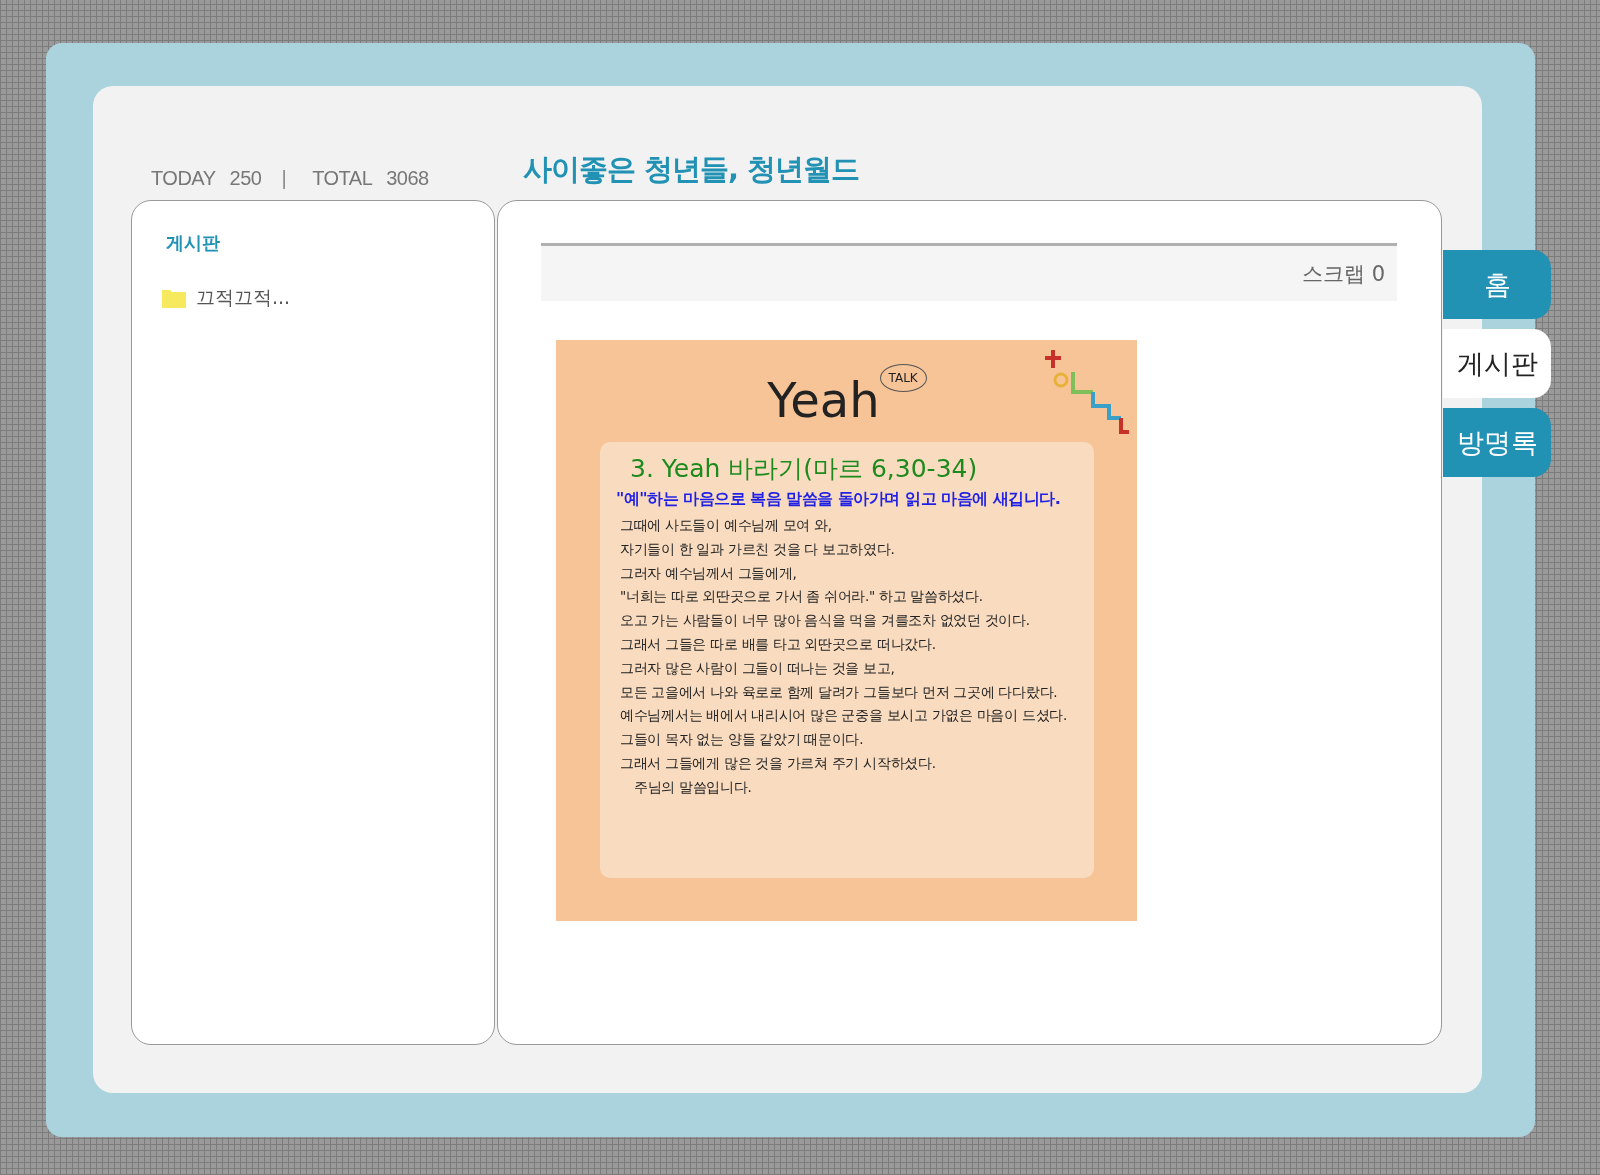 The height and width of the screenshot is (1175, 1600). What do you see at coordinates (245, 178) in the screenshot?
I see `today-count: 250` at bounding box center [245, 178].